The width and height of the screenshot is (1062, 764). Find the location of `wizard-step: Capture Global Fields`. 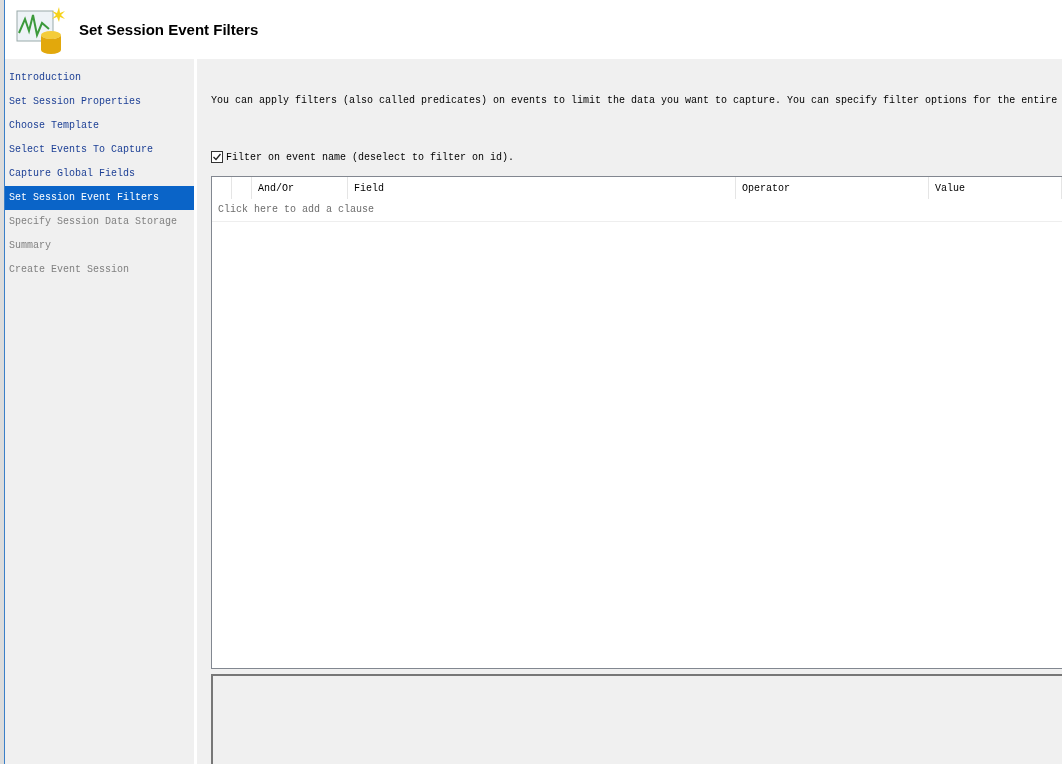

wizard-step: Capture Global Fields is located at coordinates (99, 174).